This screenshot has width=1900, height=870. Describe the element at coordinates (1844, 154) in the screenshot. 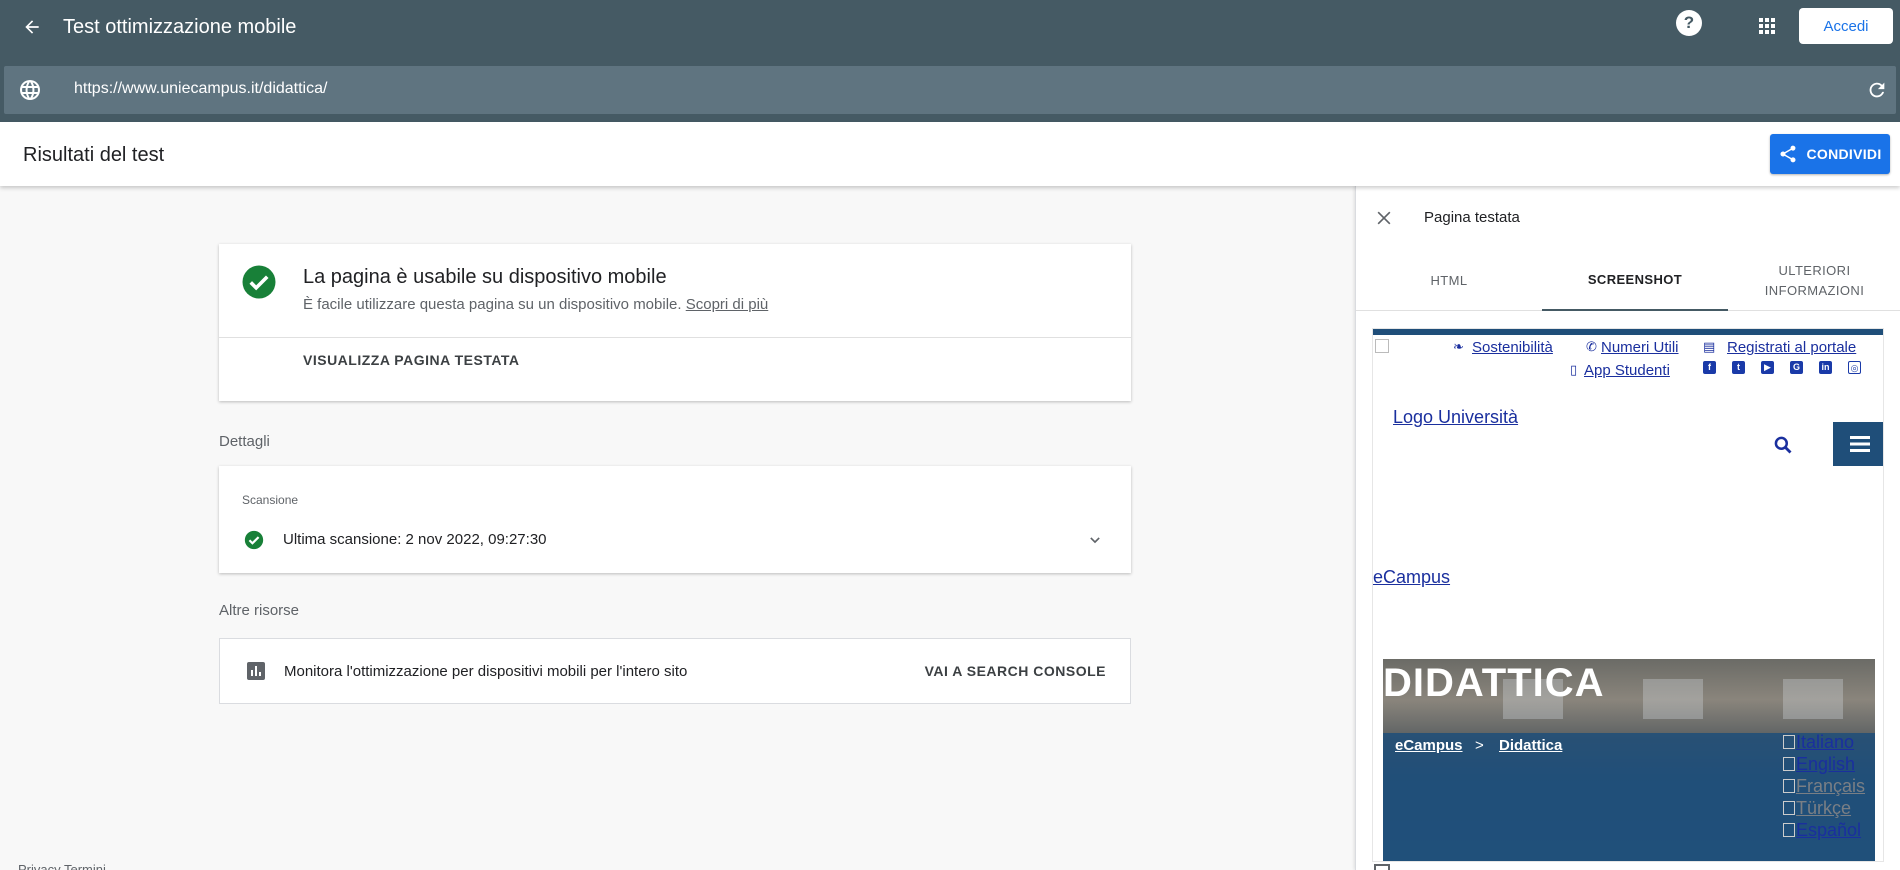

I see `share-label: CONDIVIDI` at that location.